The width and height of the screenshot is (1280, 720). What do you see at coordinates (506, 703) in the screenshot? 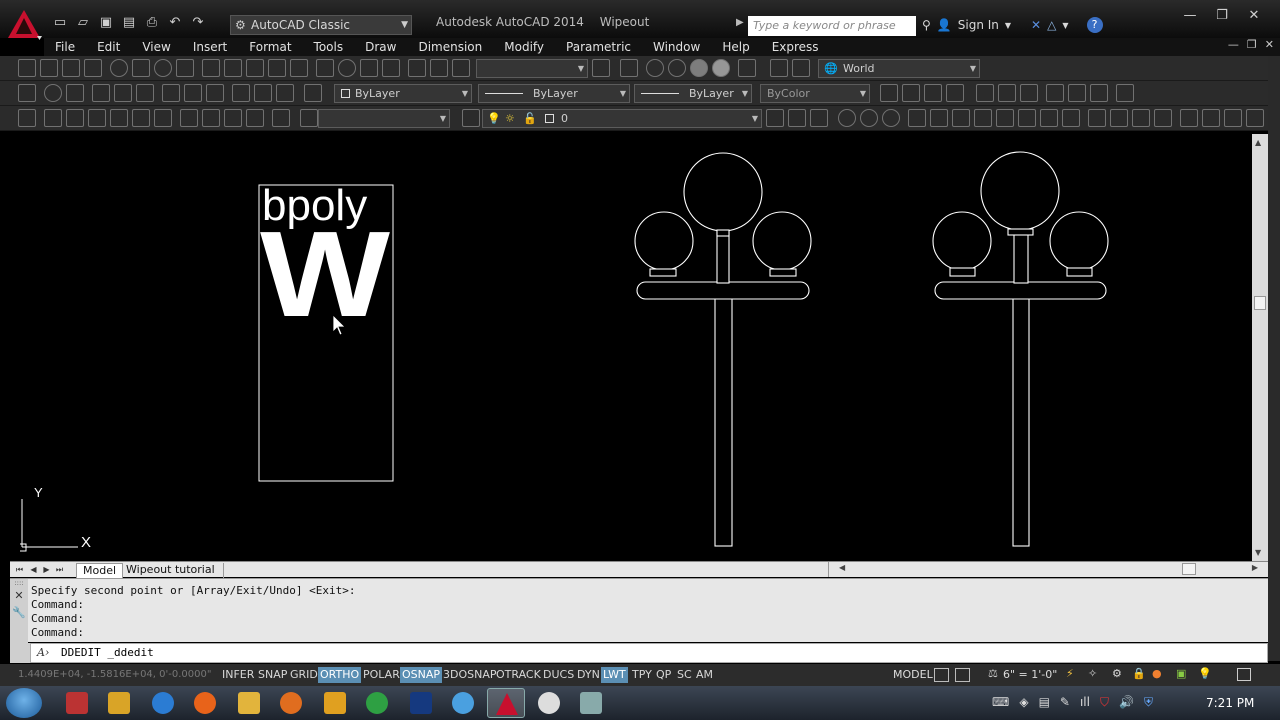
I see `autocad-taskbar-button` at bounding box center [506, 703].